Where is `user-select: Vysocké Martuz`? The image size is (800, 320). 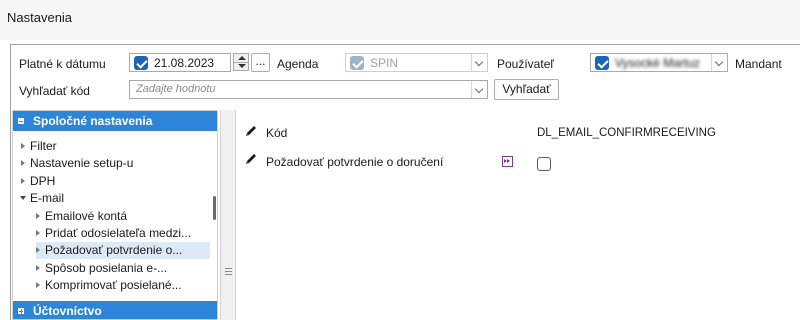
user-select: Vysocké Martuz is located at coordinates (659, 62).